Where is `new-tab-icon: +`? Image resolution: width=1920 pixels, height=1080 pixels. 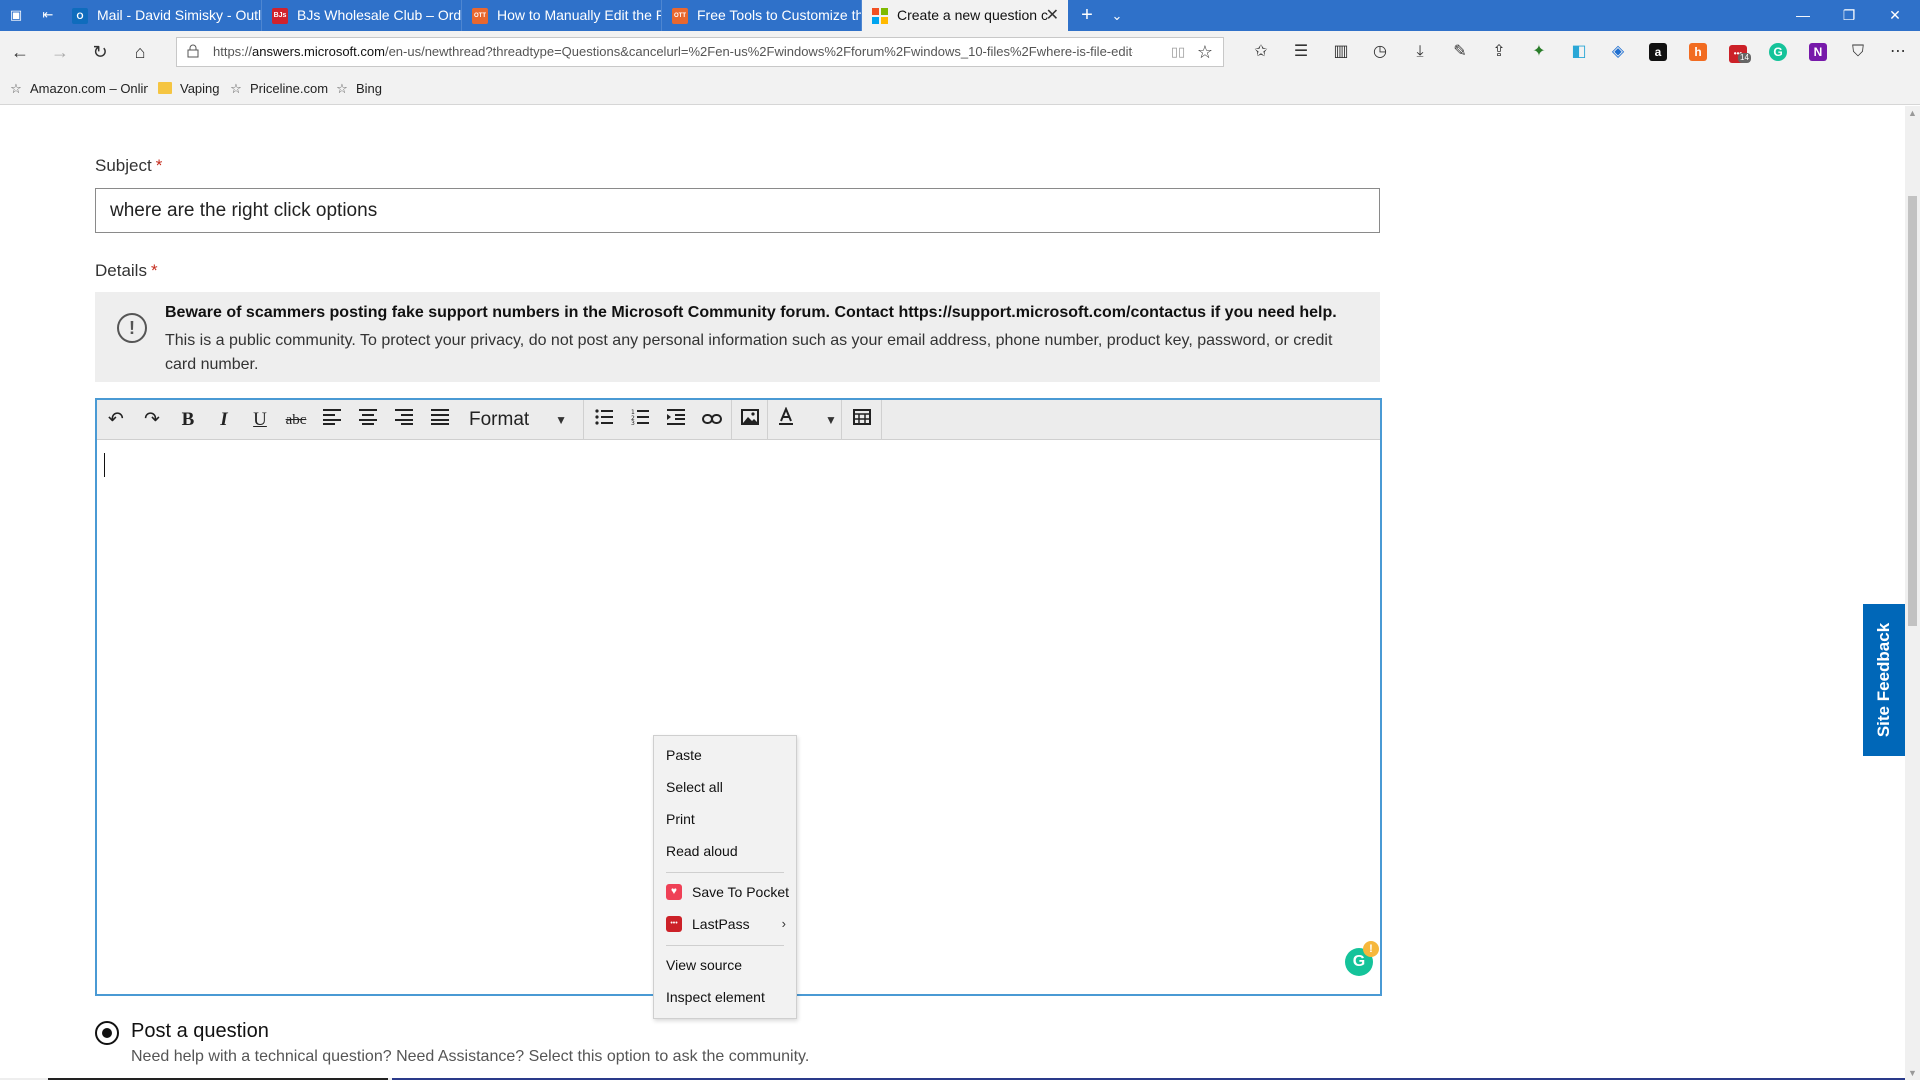 new-tab-icon: + is located at coordinates (1087, 15).